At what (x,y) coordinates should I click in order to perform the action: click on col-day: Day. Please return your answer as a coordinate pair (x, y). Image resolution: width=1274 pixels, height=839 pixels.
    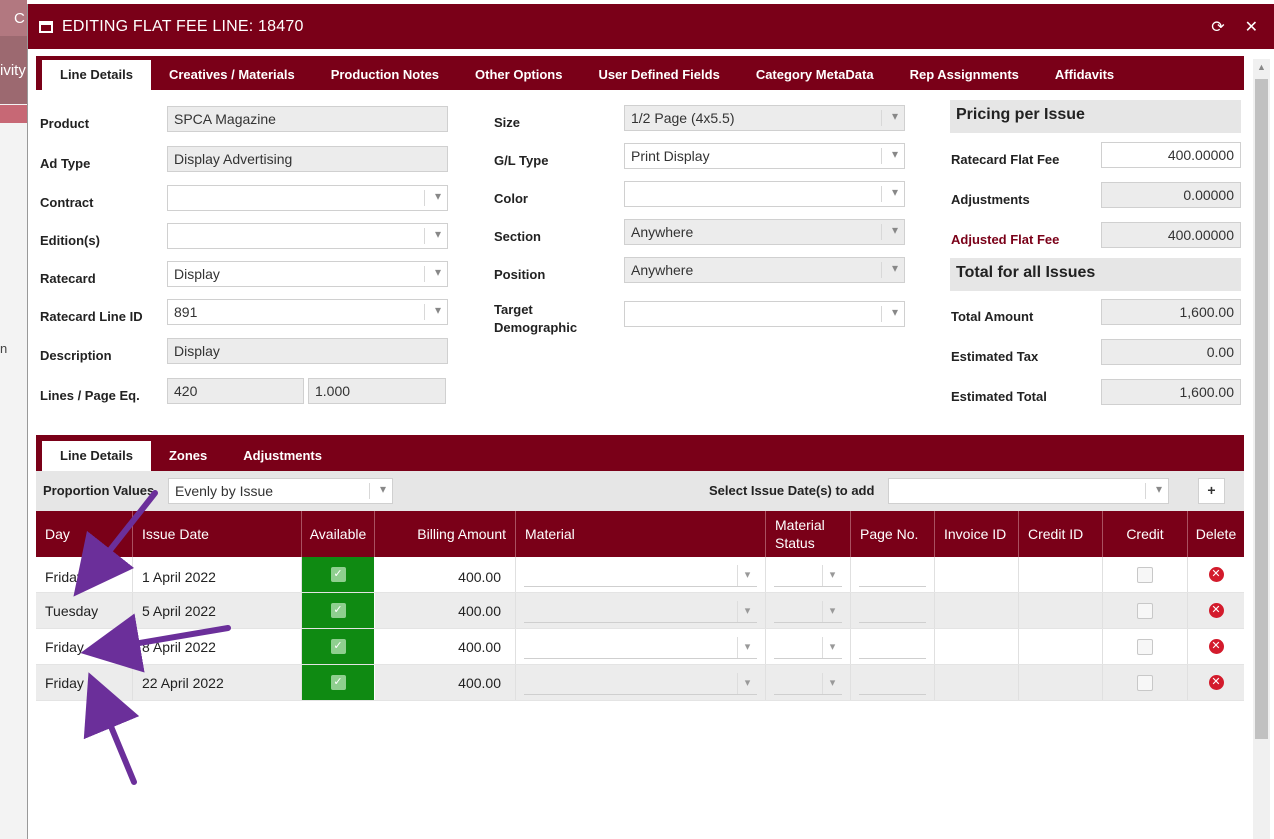
    Looking at the image, I should click on (84, 534).